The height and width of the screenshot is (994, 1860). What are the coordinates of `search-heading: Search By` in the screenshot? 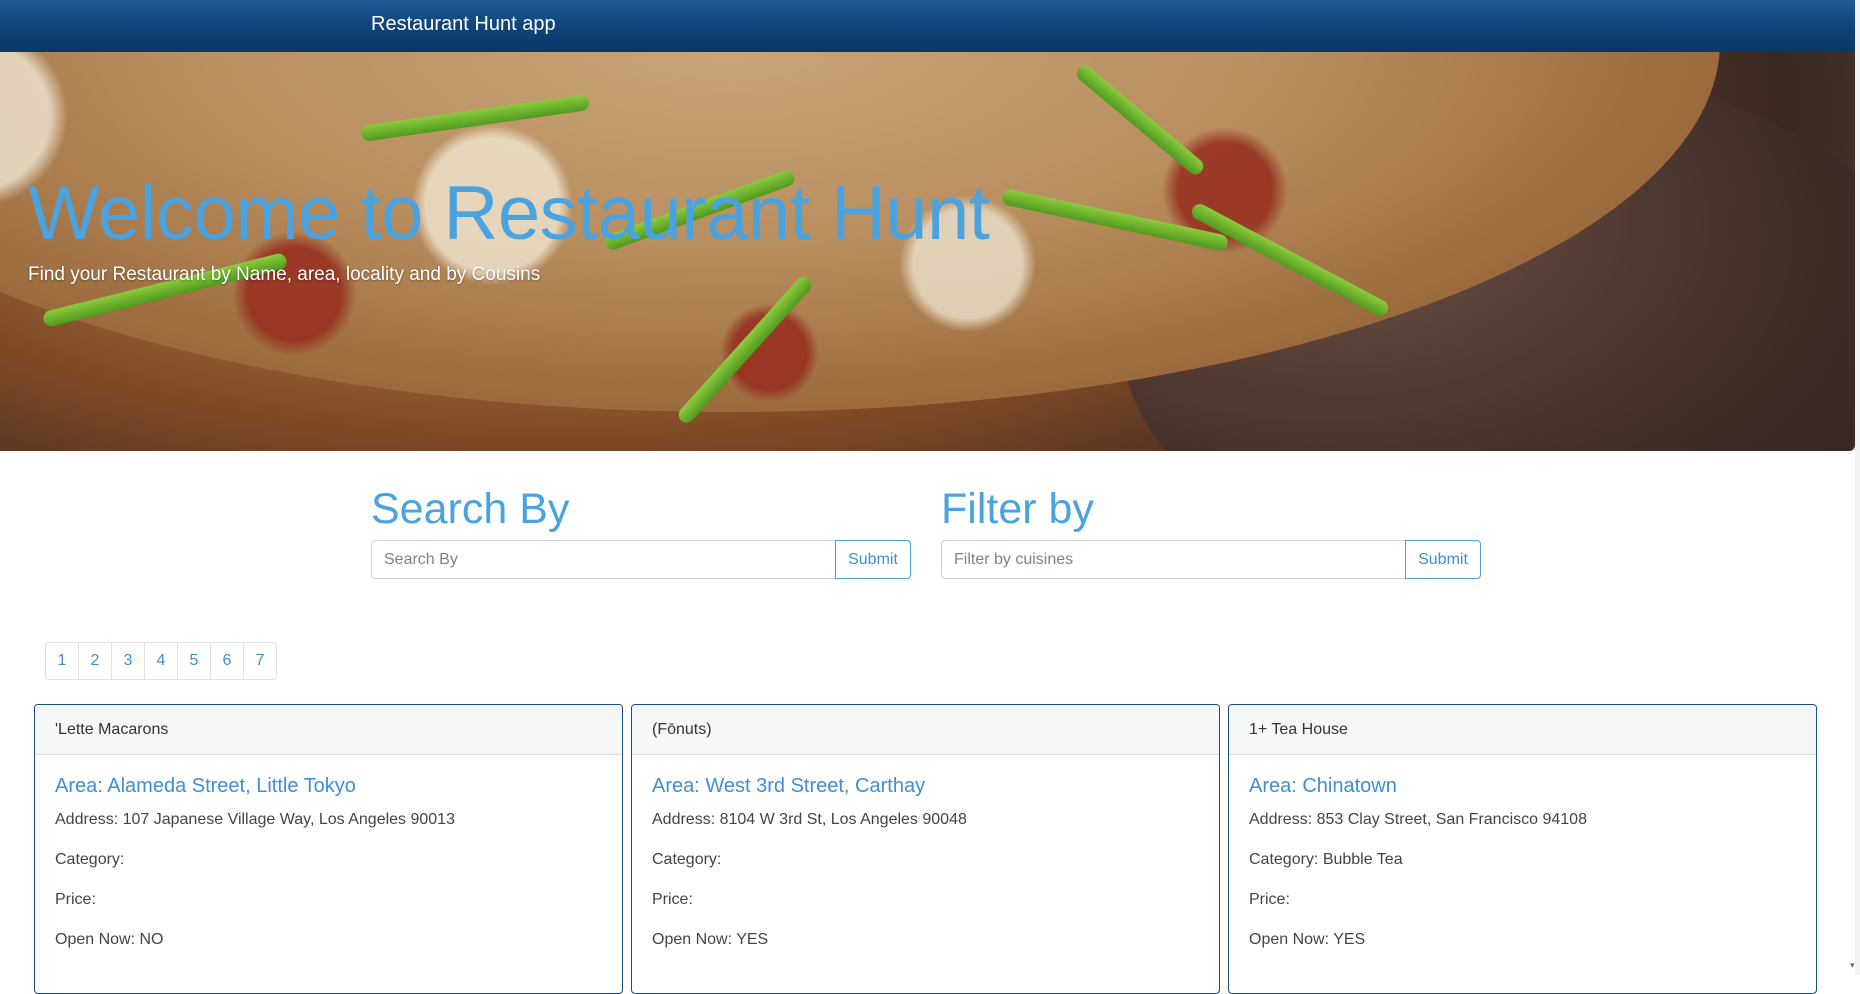 It's located at (470, 509).